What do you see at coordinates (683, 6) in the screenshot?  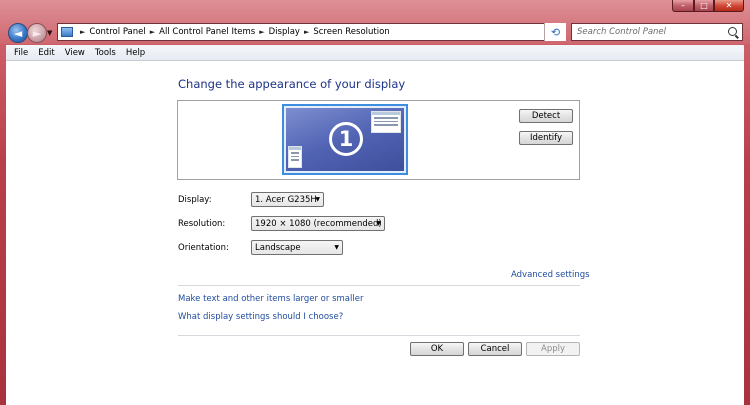 I see `minimize-button: –` at bounding box center [683, 6].